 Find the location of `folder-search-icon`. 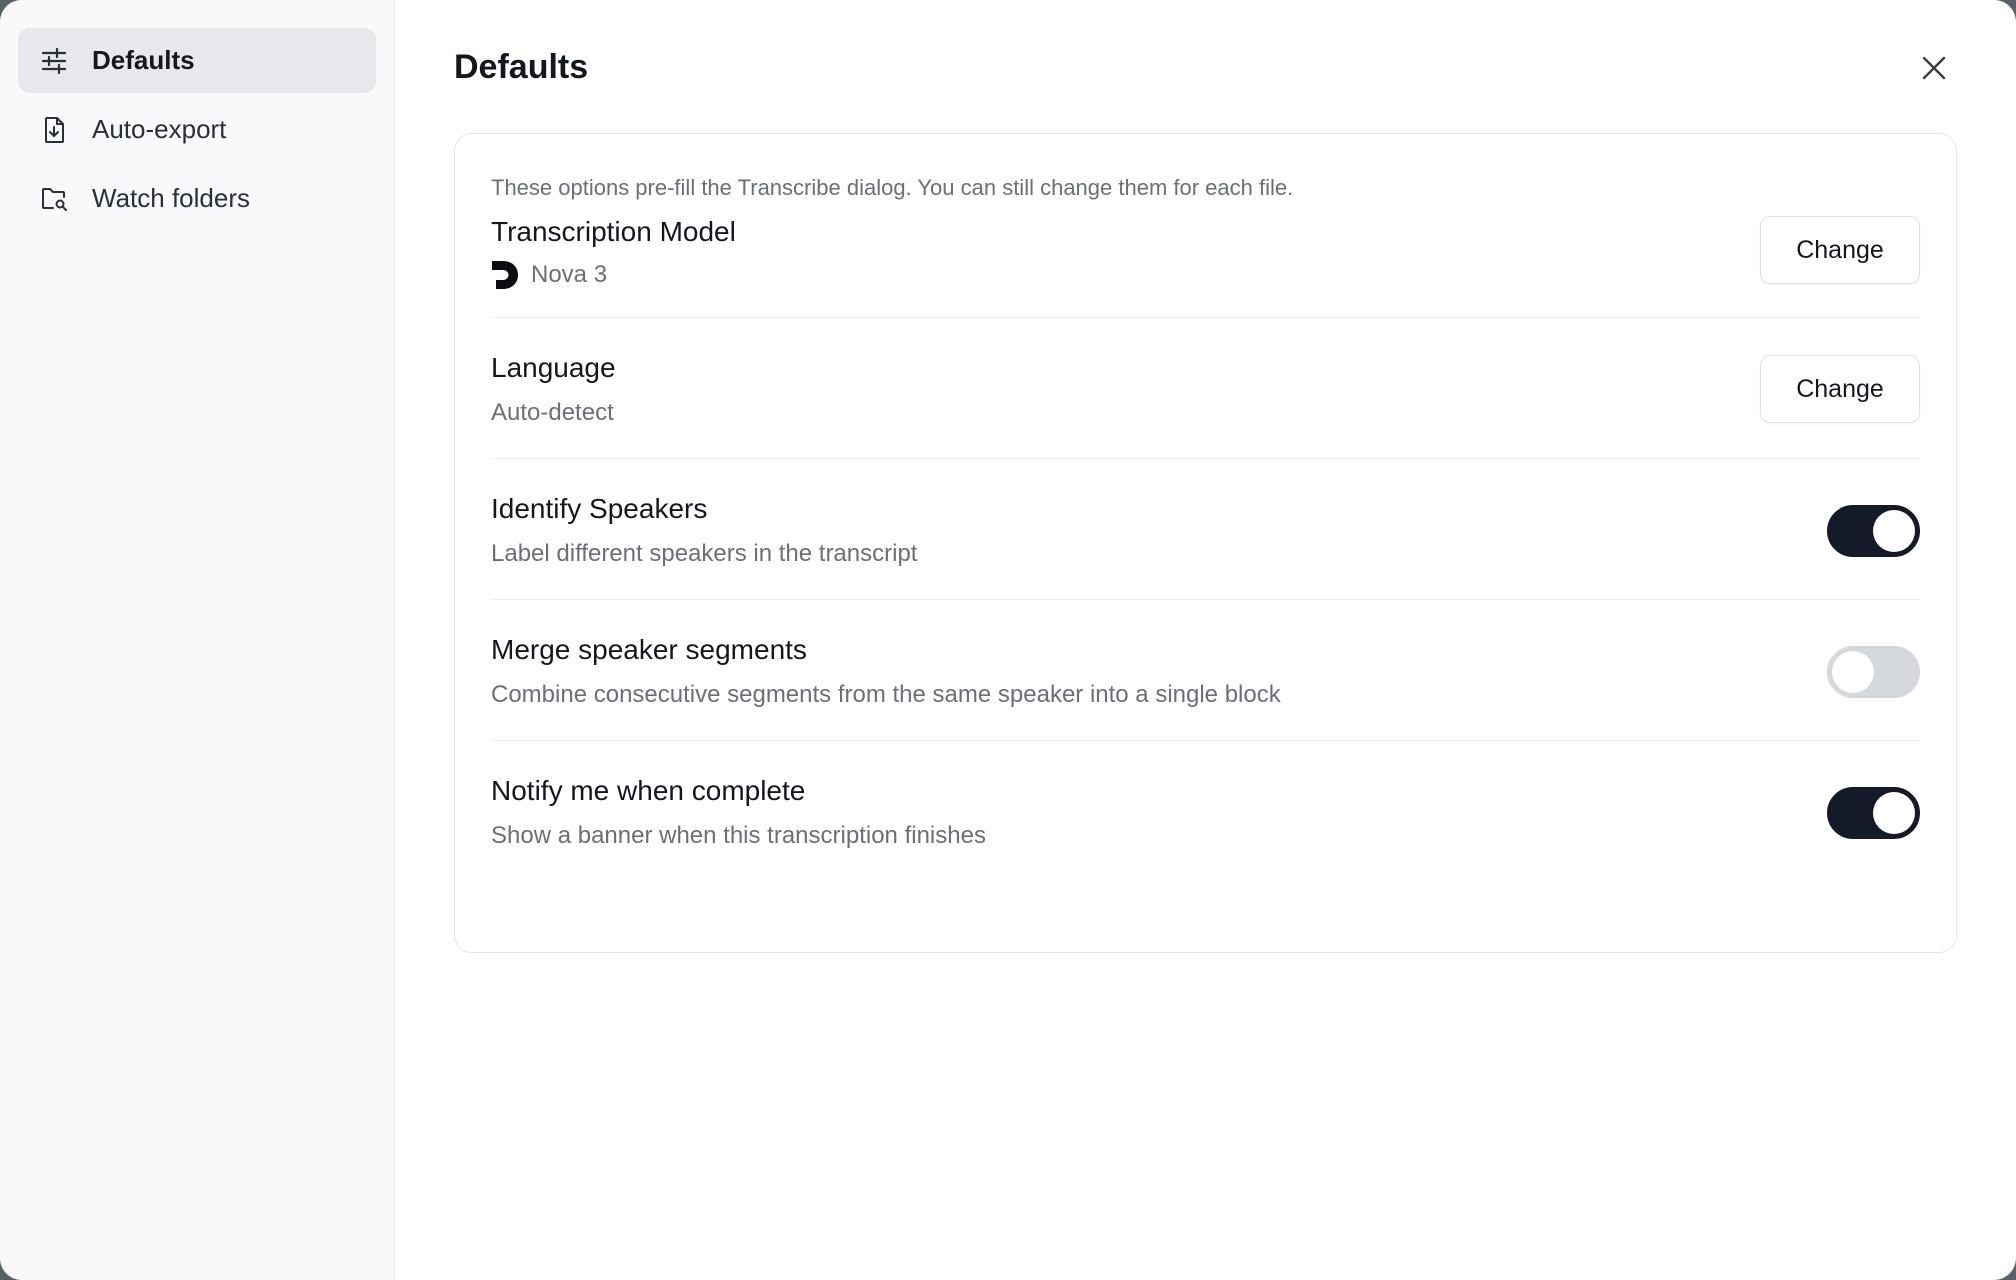

folder-search-icon is located at coordinates (54, 199).